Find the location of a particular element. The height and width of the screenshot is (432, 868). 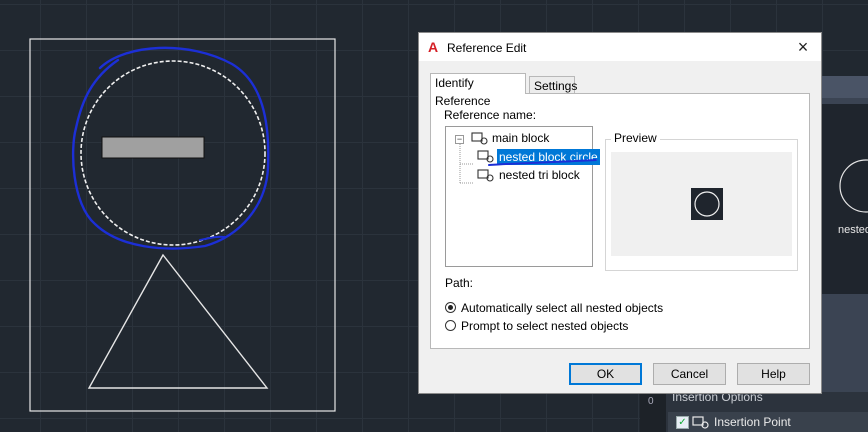

insertion-options-panel: 0 Insertion Options ✓ Insertion Point is located at coordinates (754, 411).